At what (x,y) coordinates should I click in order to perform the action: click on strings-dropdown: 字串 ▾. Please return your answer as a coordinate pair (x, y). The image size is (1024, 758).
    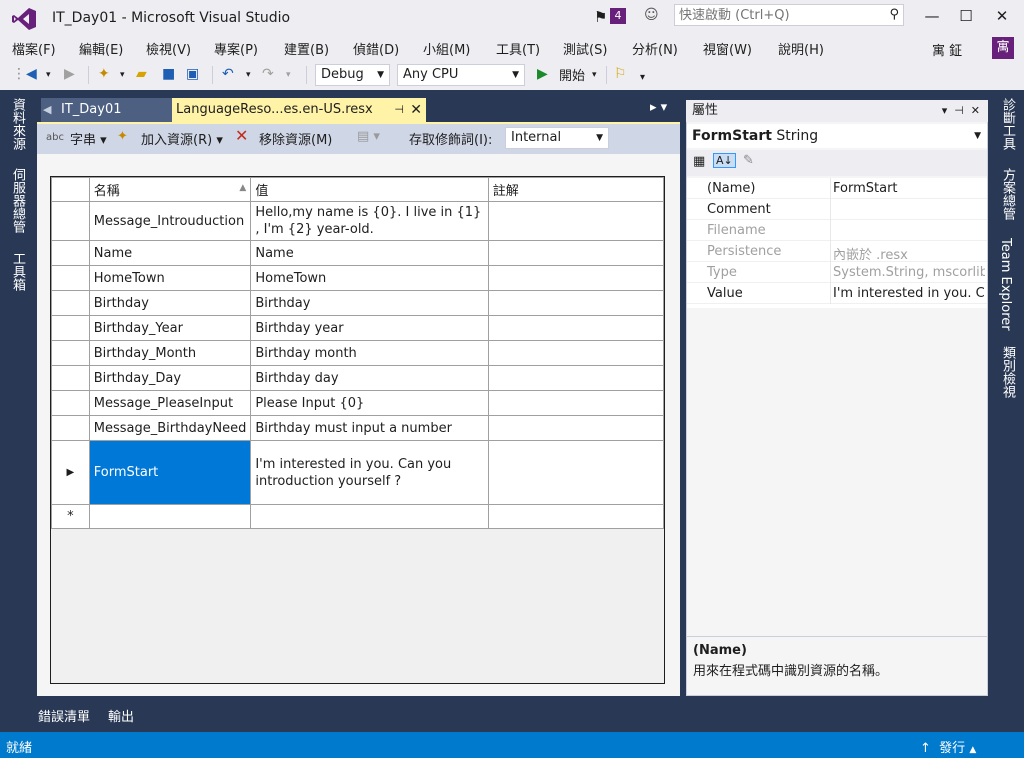
    Looking at the image, I should click on (88, 138).